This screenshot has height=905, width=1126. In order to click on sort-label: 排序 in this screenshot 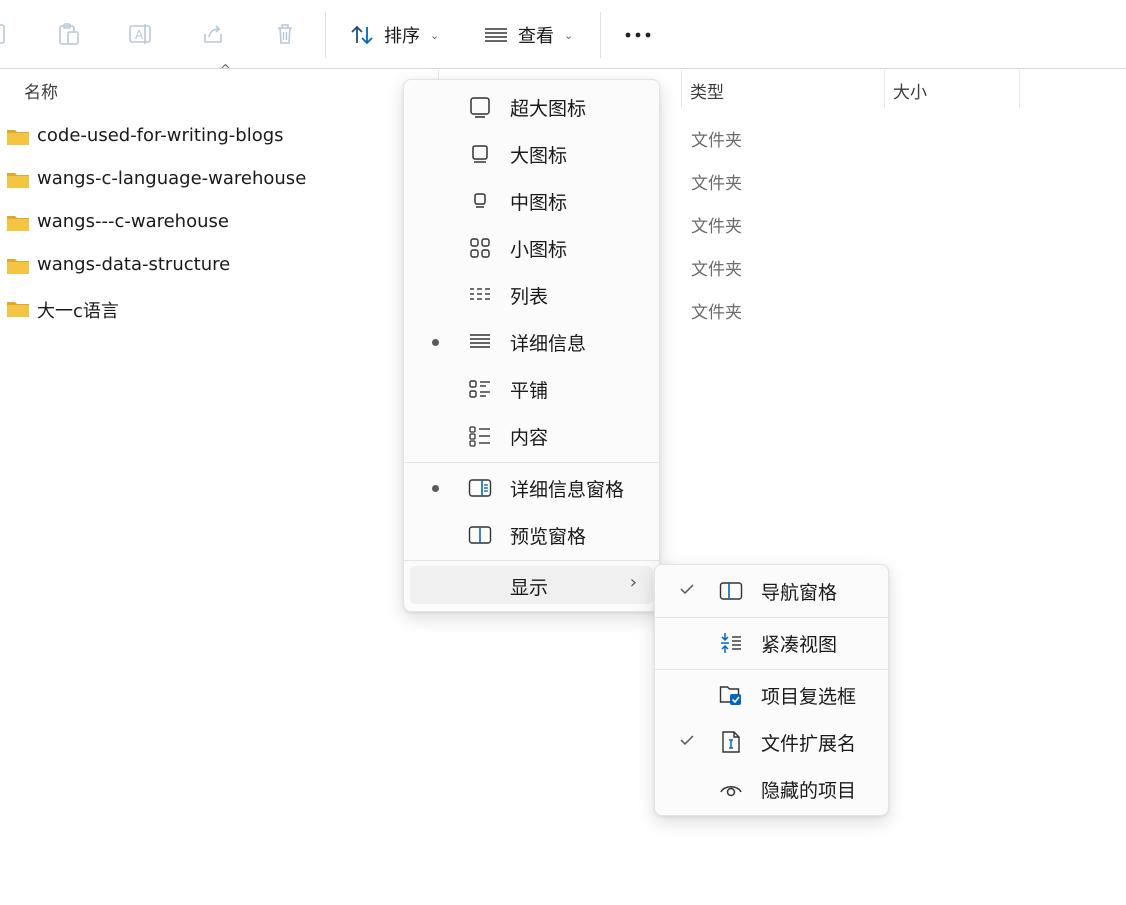, I will do `click(402, 36)`.